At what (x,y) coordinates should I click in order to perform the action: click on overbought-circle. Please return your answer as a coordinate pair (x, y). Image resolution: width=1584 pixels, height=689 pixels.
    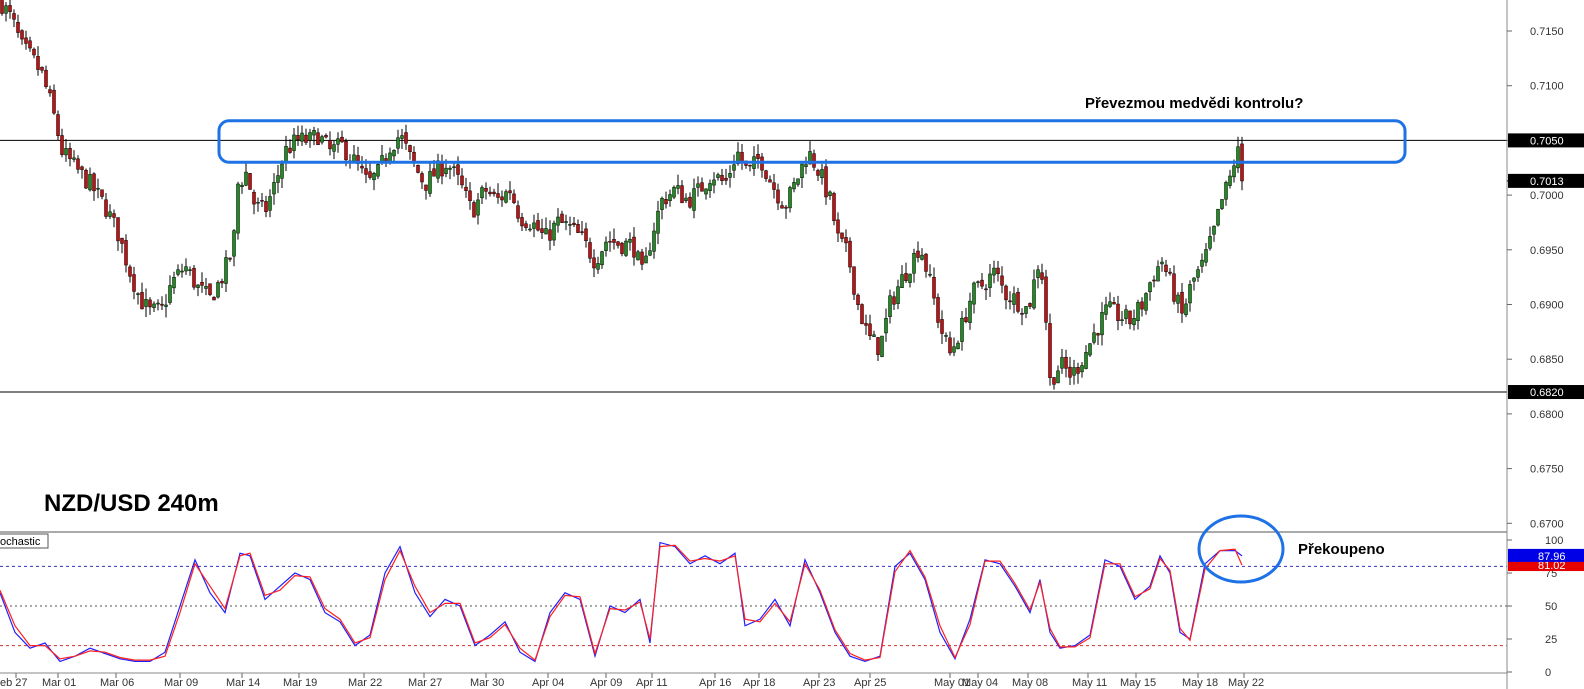
    Looking at the image, I should click on (1241, 549).